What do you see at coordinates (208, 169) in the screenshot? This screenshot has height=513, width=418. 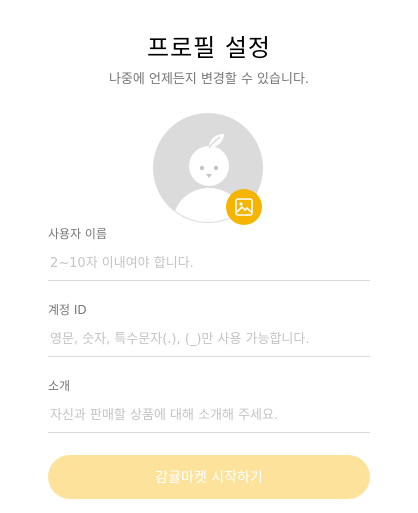 I see `profile-image-section` at bounding box center [208, 169].